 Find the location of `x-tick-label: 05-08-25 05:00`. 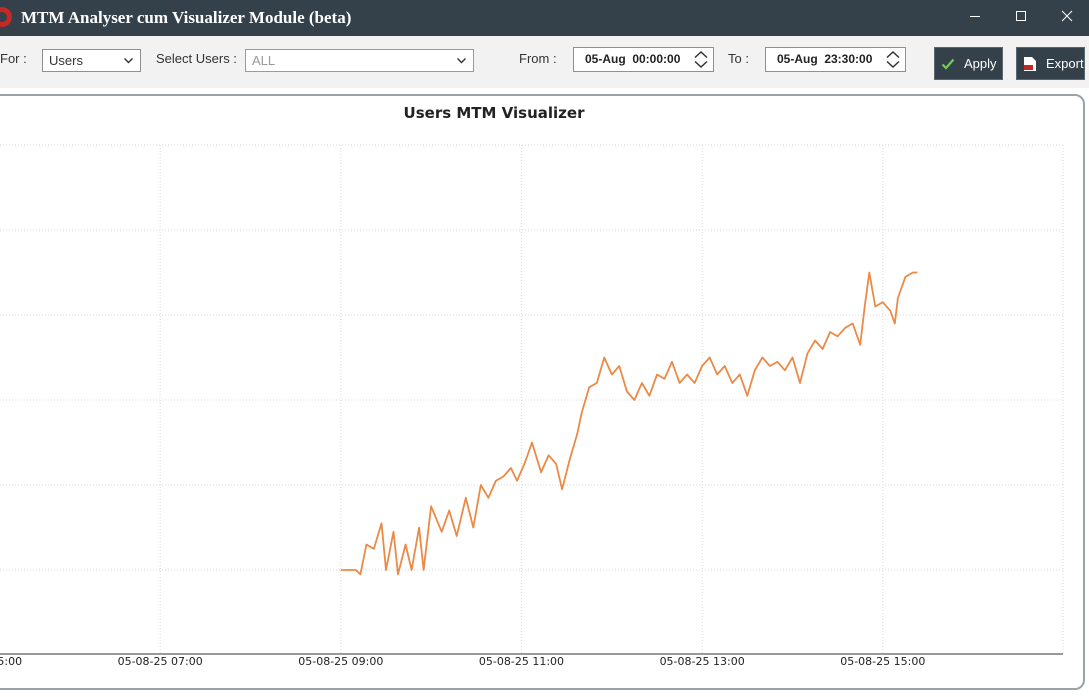

x-tick-label: 05-08-25 05:00 is located at coordinates (11, 661).